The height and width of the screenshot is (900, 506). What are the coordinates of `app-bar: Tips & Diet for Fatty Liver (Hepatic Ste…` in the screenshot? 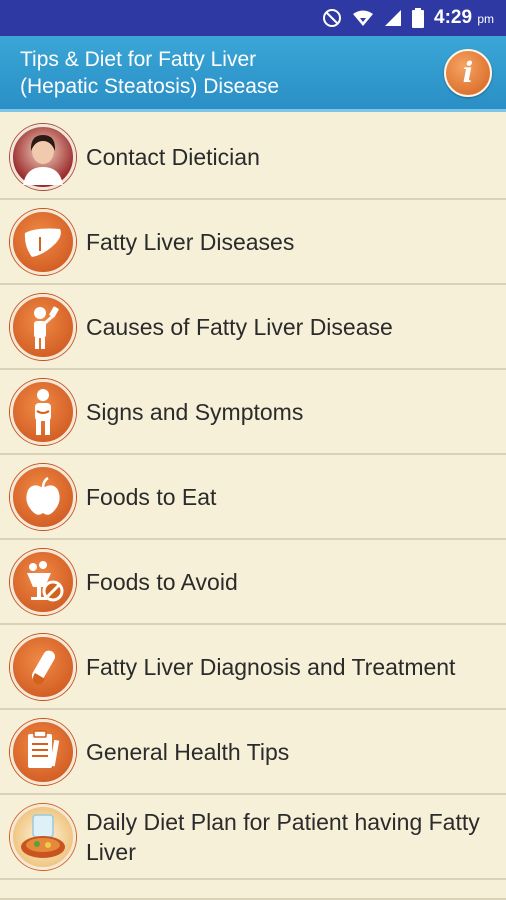 It's located at (253, 74).